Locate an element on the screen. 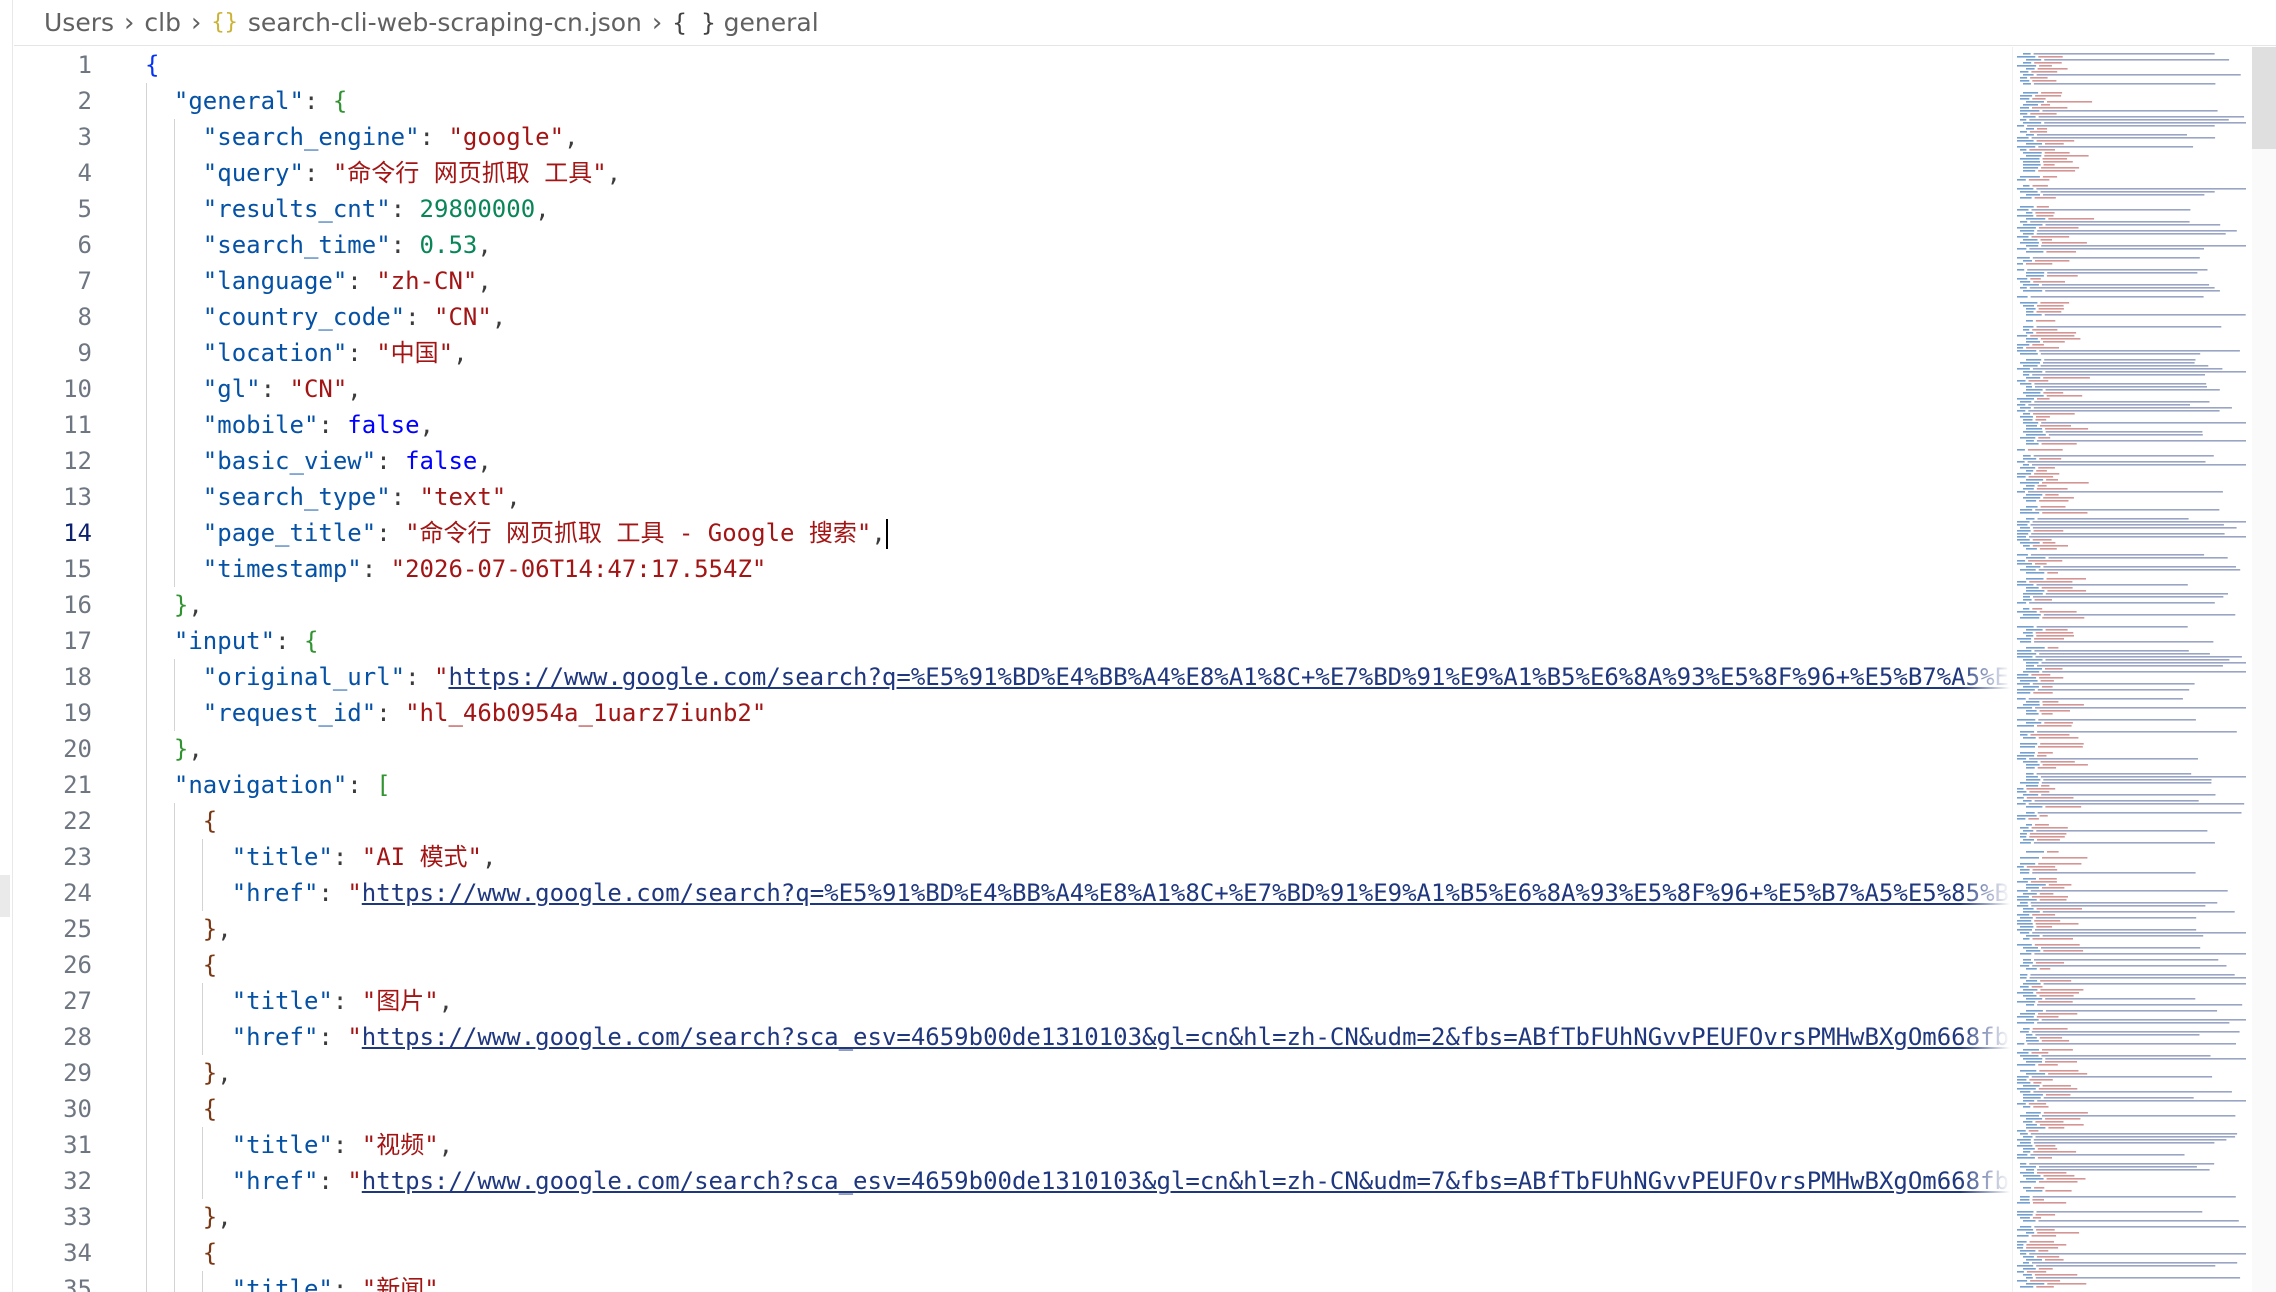 This screenshot has width=2276, height=1292. token: "location" is located at coordinates (275, 353).